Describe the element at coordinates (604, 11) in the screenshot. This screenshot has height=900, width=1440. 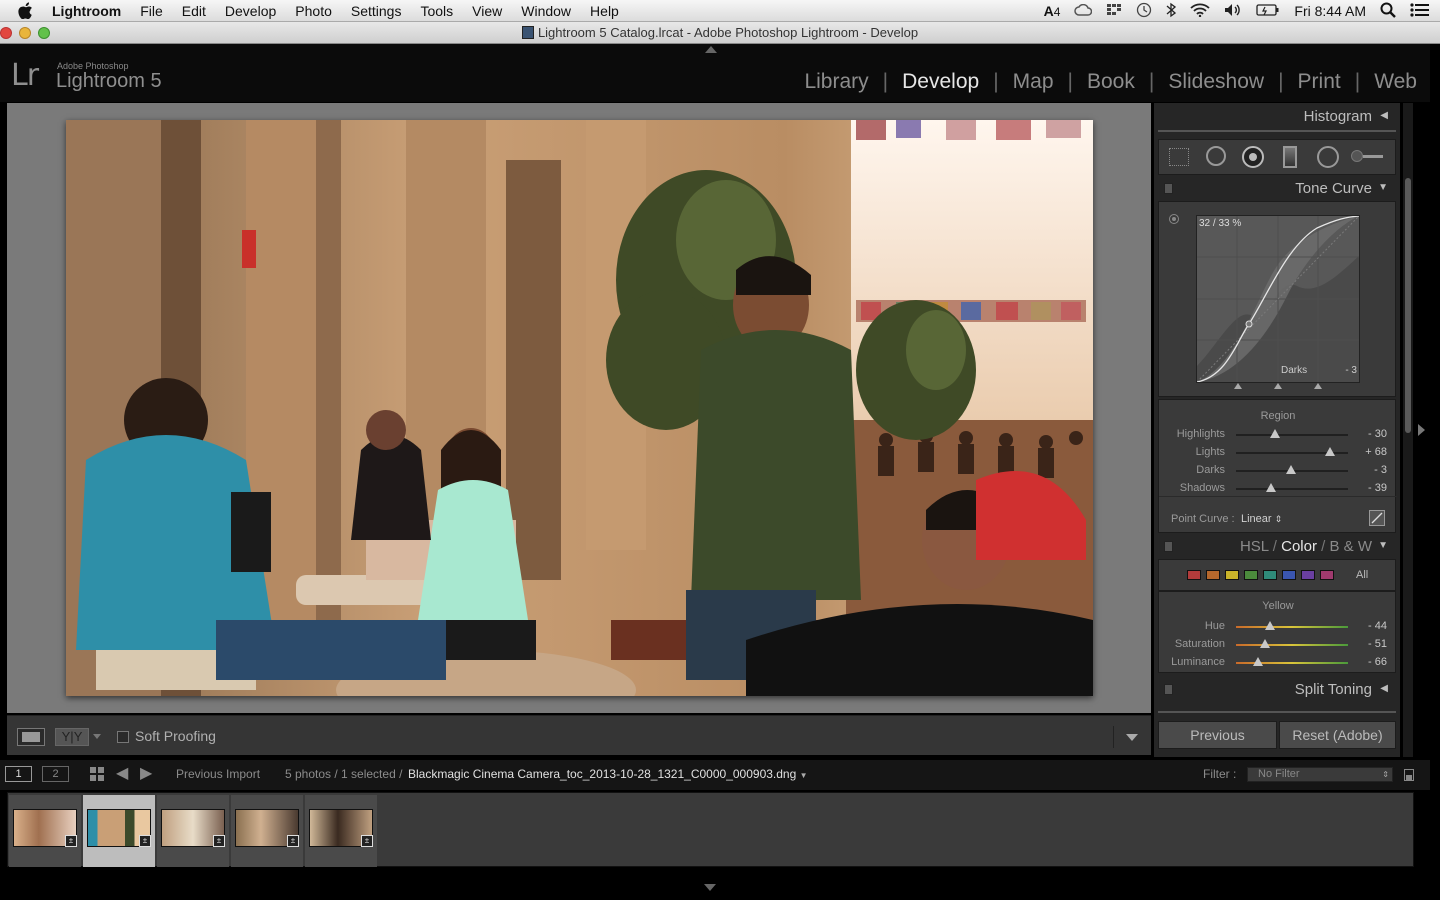
I see `menu-help: Help` at that location.